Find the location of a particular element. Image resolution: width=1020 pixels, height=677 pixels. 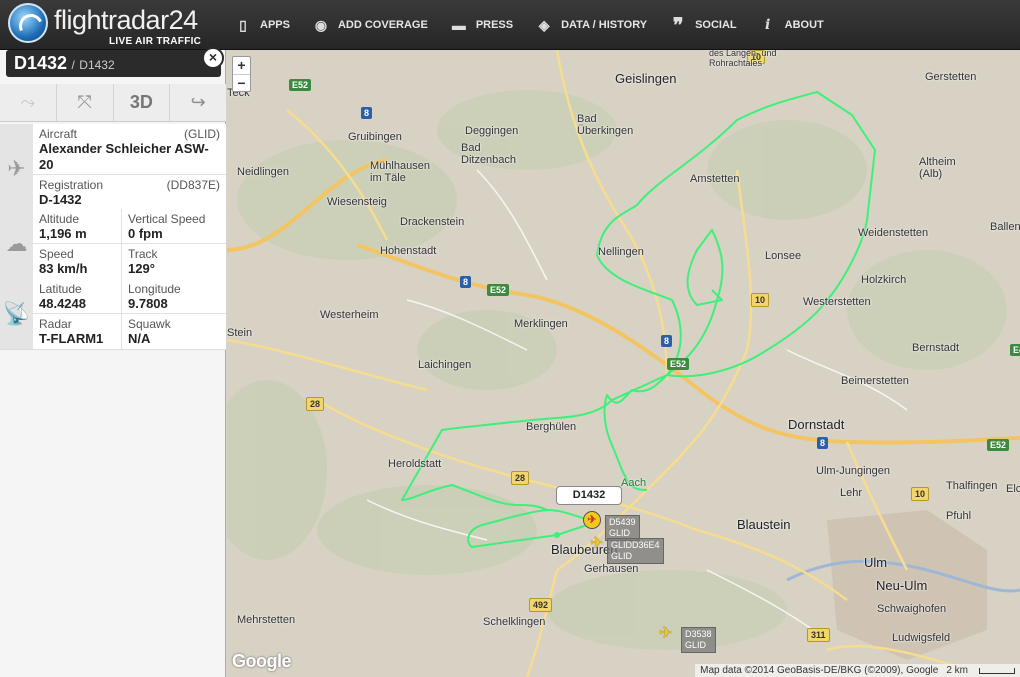

vertical-speed-label: Vertical Speed is located at coordinates (167, 219).